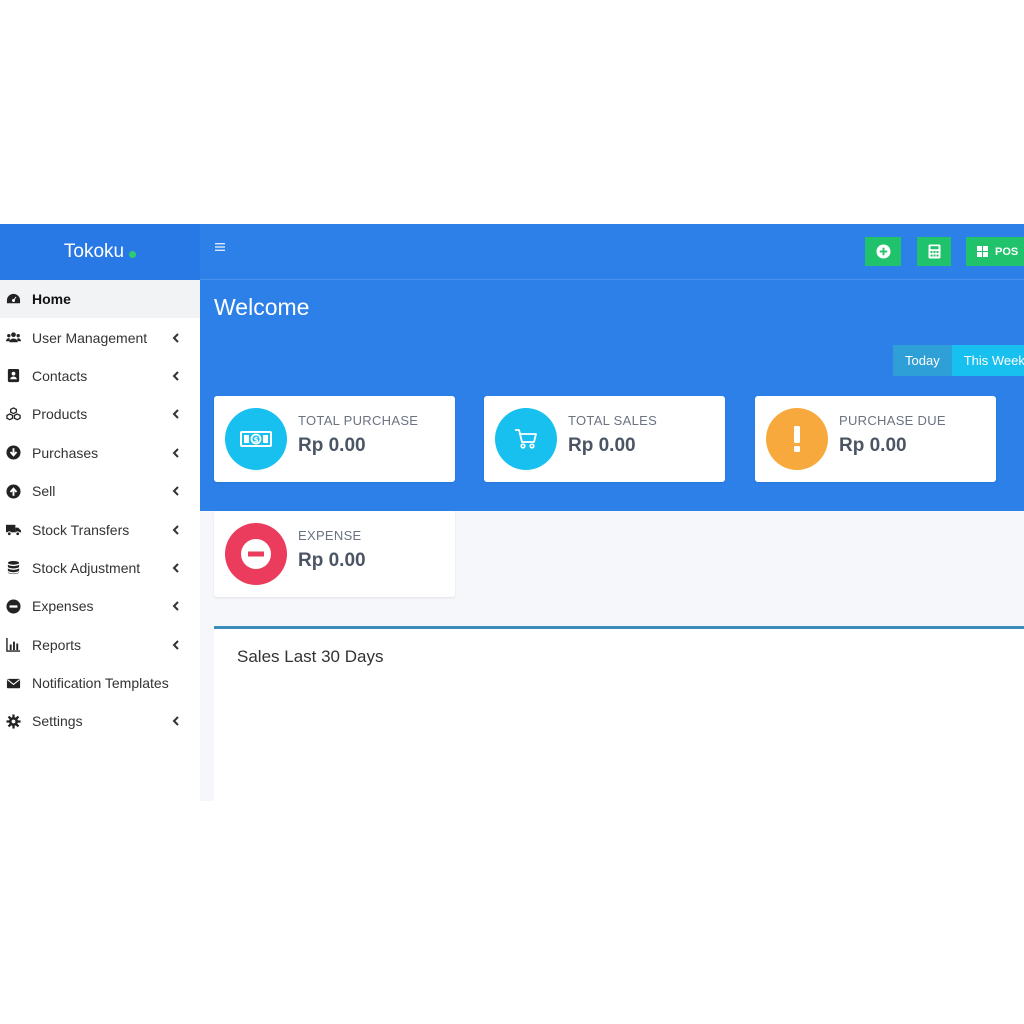  What do you see at coordinates (892, 420) in the screenshot?
I see `card-label: PURCHASE DUE` at bounding box center [892, 420].